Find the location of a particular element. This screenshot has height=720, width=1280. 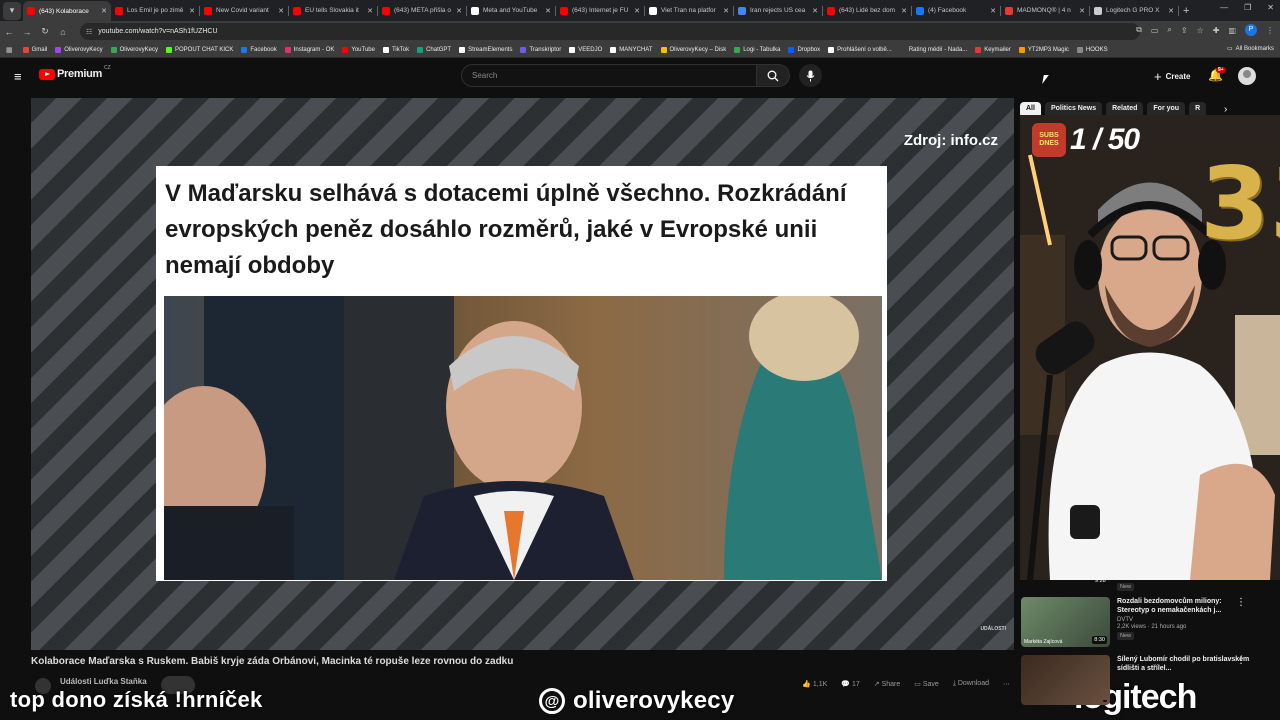

bookmark-item: Instagram - OK is located at coordinates (309, 49).